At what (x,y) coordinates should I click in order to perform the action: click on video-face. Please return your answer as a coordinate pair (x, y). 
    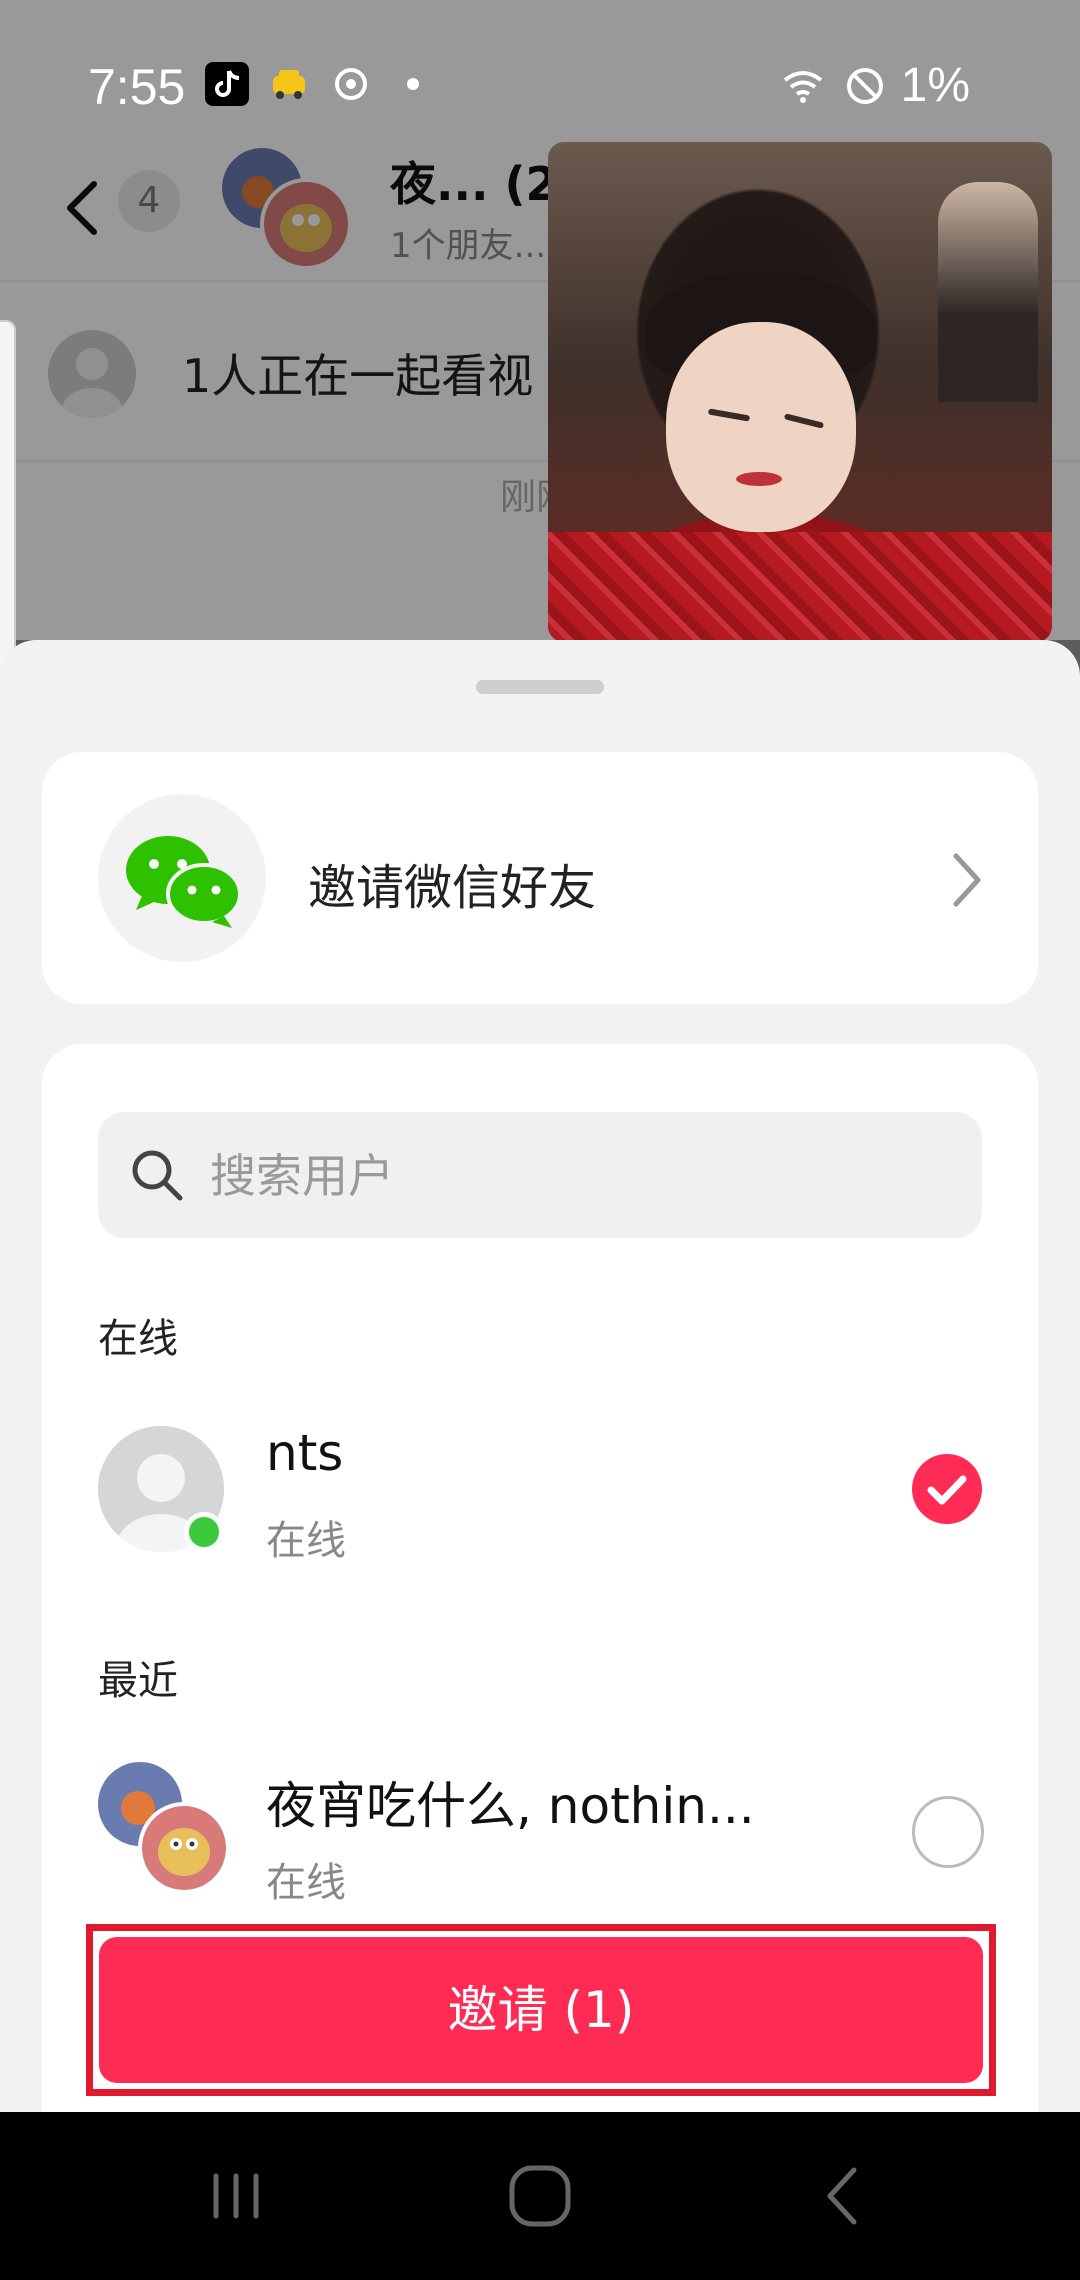
    Looking at the image, I should click on (761, 427).